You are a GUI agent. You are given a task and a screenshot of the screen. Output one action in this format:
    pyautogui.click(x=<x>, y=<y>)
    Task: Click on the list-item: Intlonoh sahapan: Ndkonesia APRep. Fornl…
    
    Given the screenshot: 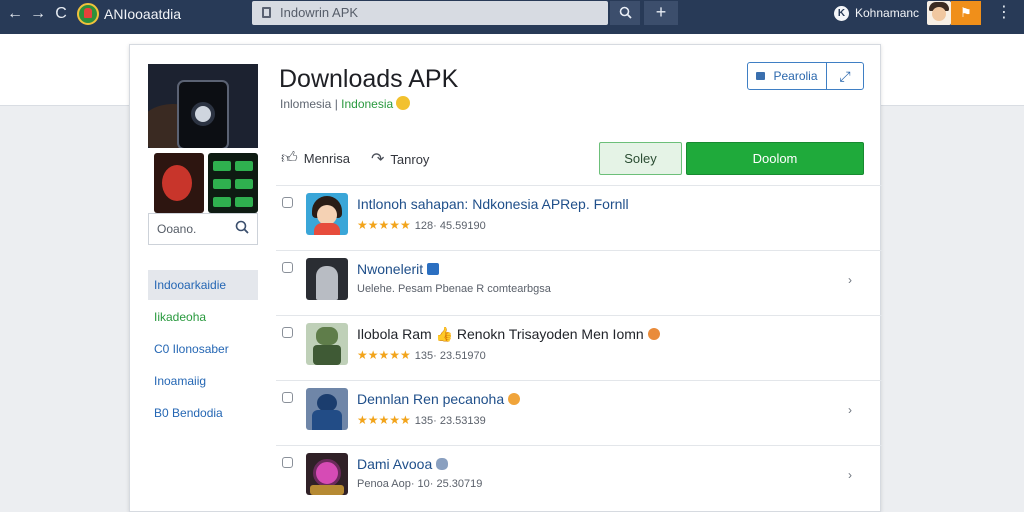 What is the action you would take?
    pyautogui.click(x=579, y=217)
    